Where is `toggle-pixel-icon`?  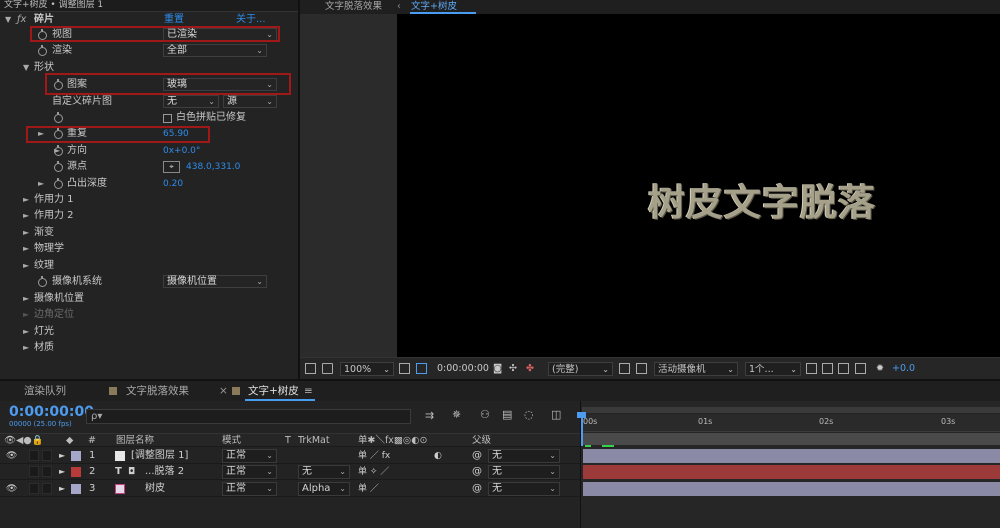
toggle-pixel-icon is located at coordinates (811, 368).